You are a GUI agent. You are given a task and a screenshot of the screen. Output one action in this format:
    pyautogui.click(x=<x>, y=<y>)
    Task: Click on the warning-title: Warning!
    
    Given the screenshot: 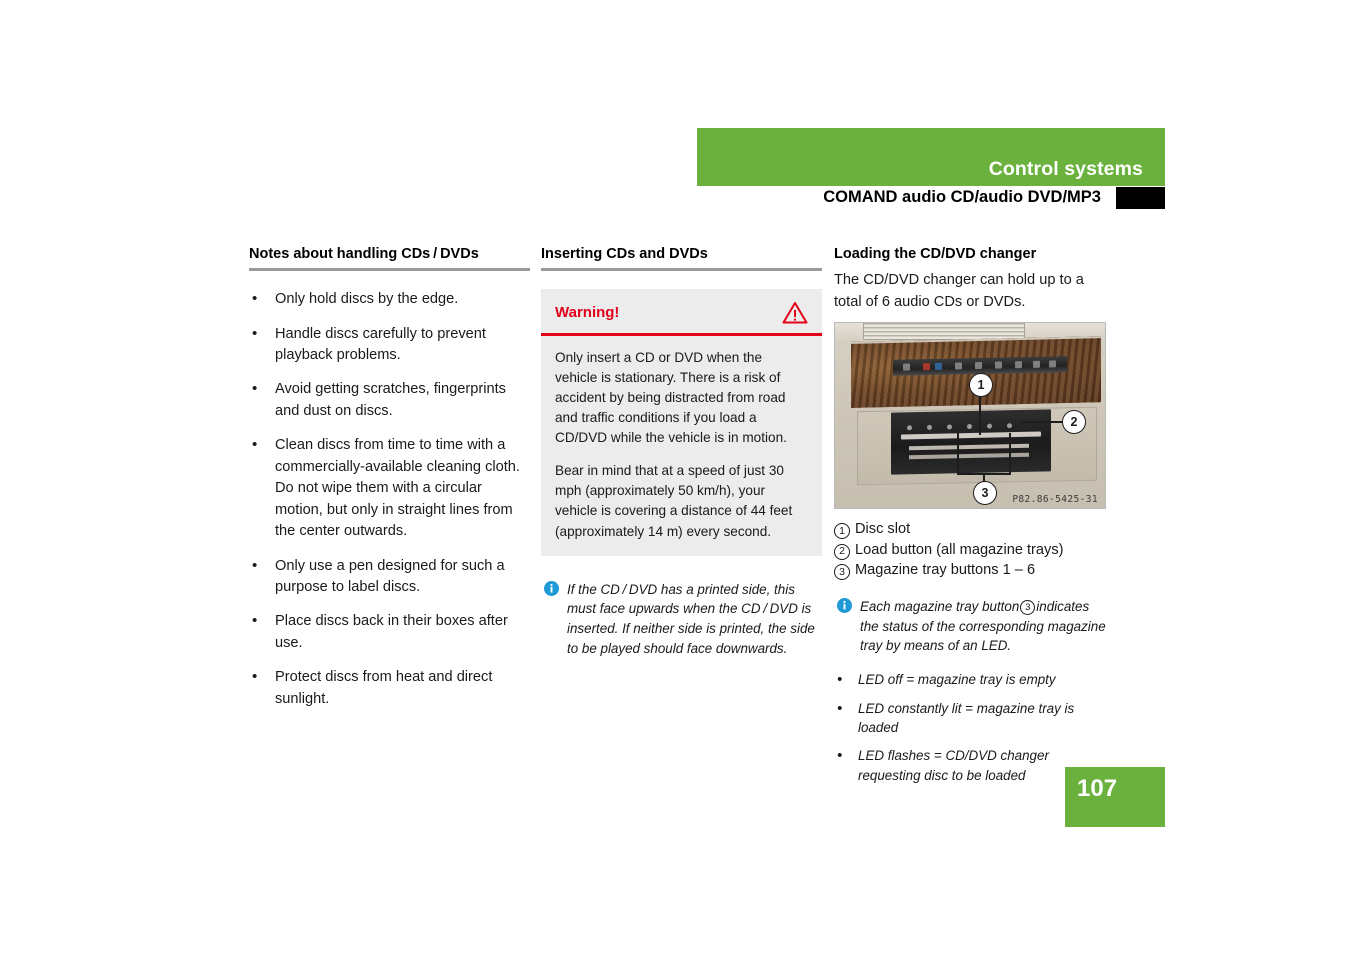 What is the action you would take?
    pyautogui.click(x=587, y=313)
    